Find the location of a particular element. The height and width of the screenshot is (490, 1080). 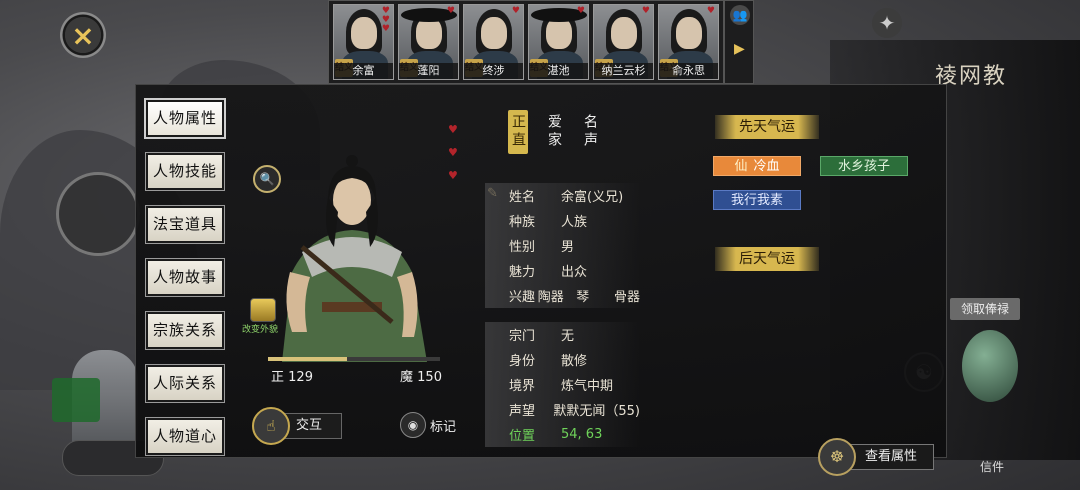

info-row-sect: 宗门无 is located at coordinates (562, 334).